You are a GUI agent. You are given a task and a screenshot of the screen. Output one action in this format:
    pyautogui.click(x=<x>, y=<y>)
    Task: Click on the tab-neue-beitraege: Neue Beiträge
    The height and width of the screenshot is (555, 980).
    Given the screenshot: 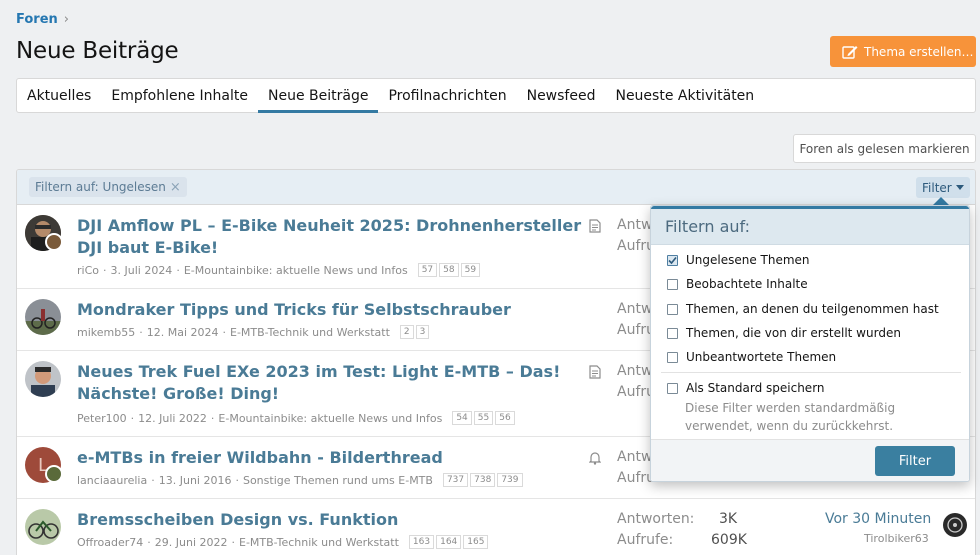 What is the action you would take?
    pyautogui.click(x=318, y=96)
    